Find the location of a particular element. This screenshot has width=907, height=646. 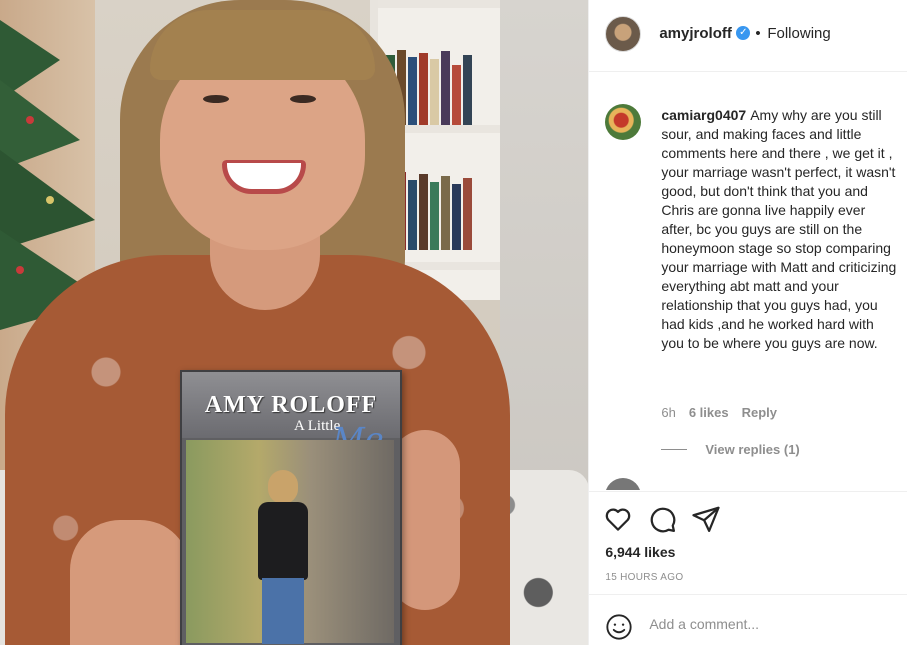

emoji-icon is located at coordinates (619, 627).